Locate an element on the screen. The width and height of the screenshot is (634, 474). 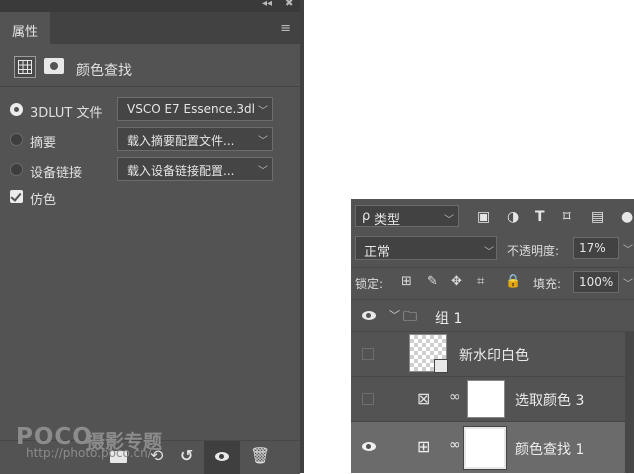
layer-name: 颜色查找 1 is located at coordinates (550, 450).